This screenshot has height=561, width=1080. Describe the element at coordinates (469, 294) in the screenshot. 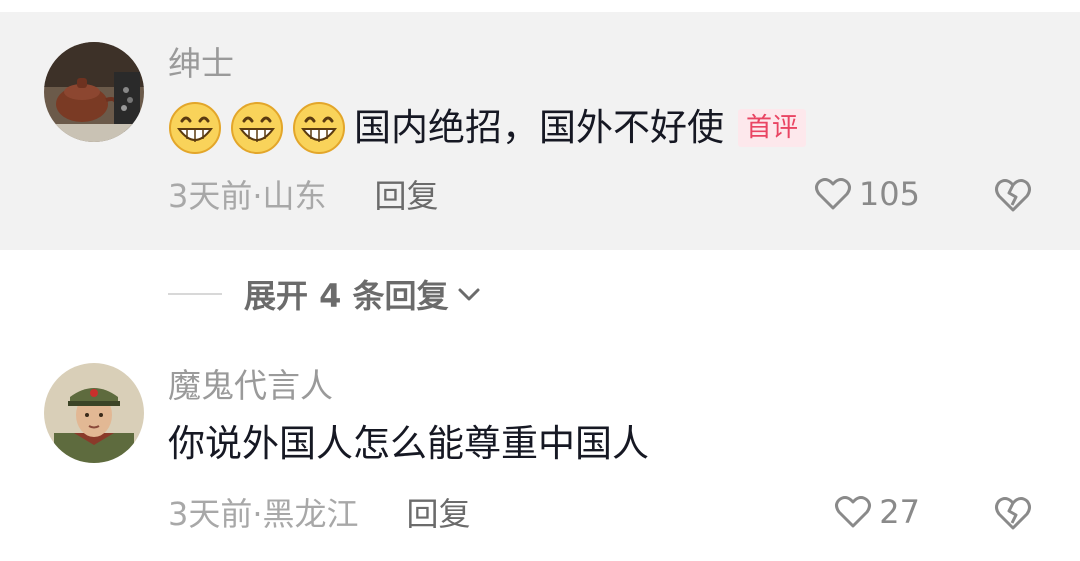

I see `chevron-down-icon` at that location.